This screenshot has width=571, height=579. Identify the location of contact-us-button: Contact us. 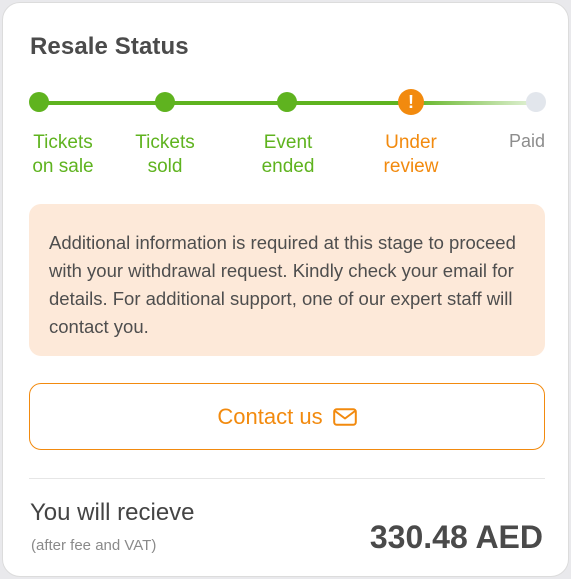
(287, 416).